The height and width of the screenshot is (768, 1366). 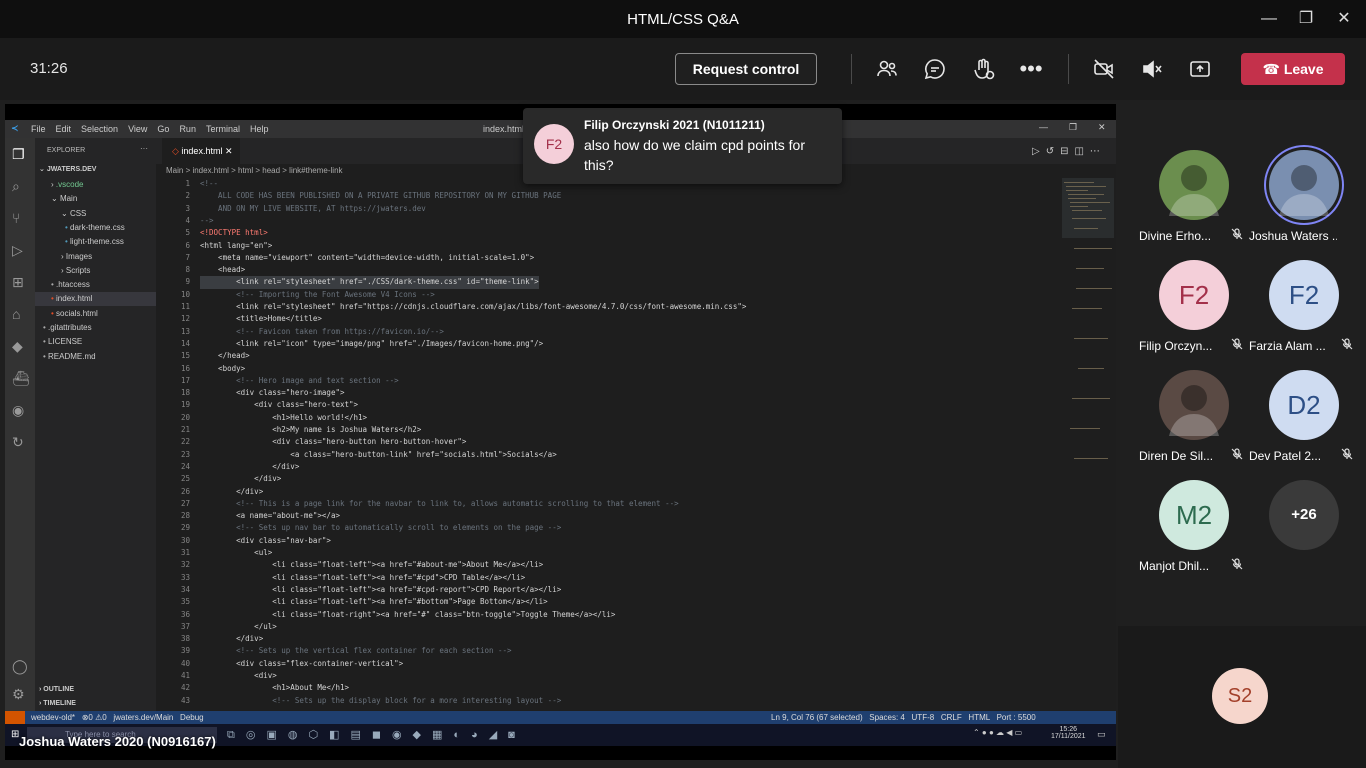 I want to click on code-line: <h1>About Me</h1>, so click(x=274, y=688).